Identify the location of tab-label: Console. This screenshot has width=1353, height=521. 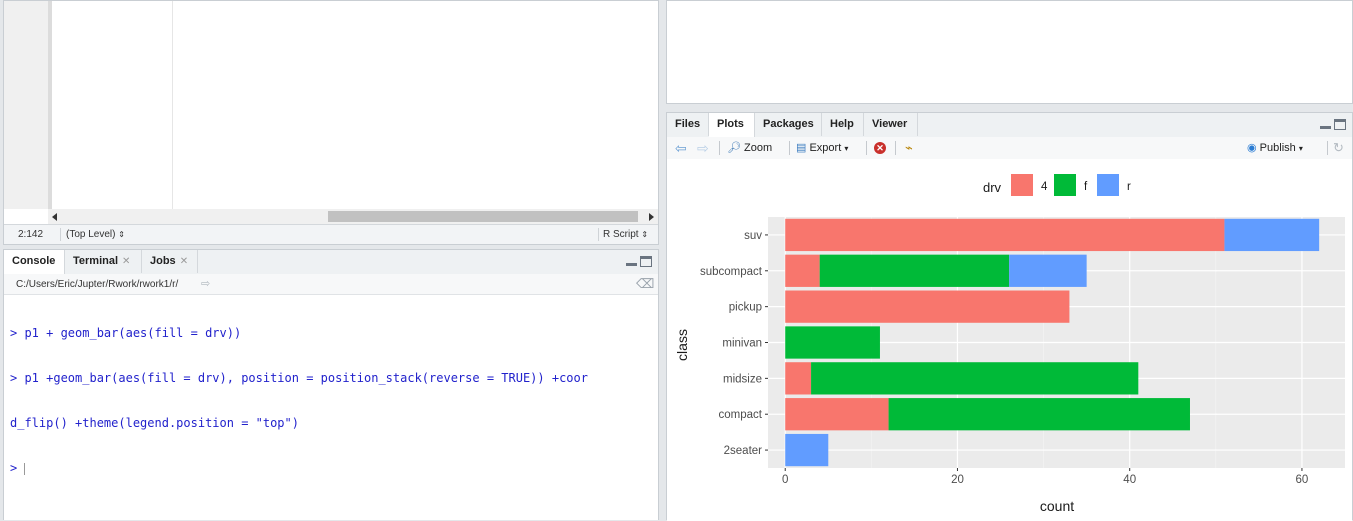
(34, 261).